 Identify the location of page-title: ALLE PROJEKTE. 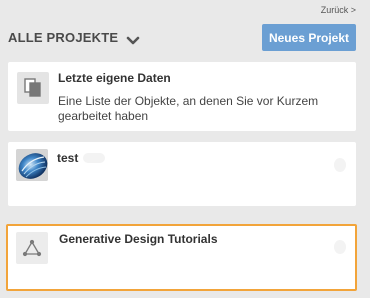
(63, 37).